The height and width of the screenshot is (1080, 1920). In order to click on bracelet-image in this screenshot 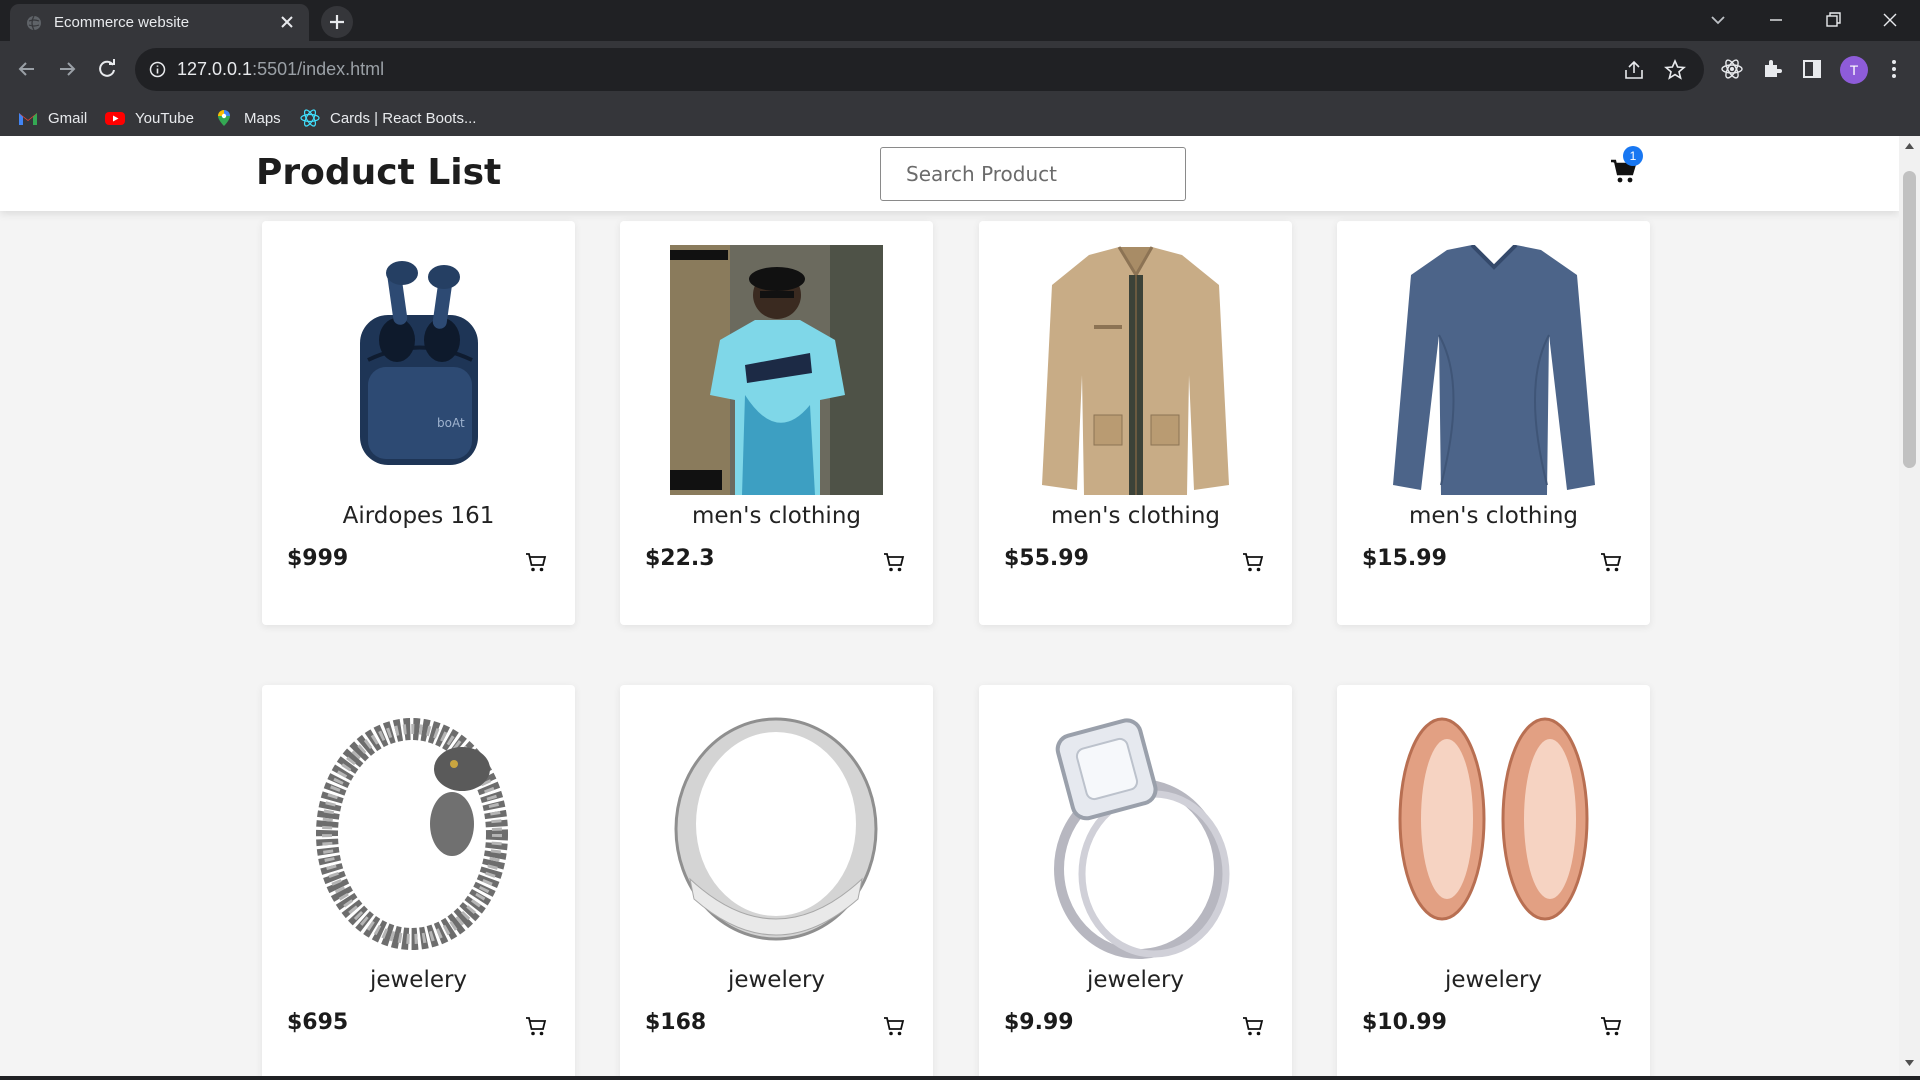, I will do `click(412, 834)`.